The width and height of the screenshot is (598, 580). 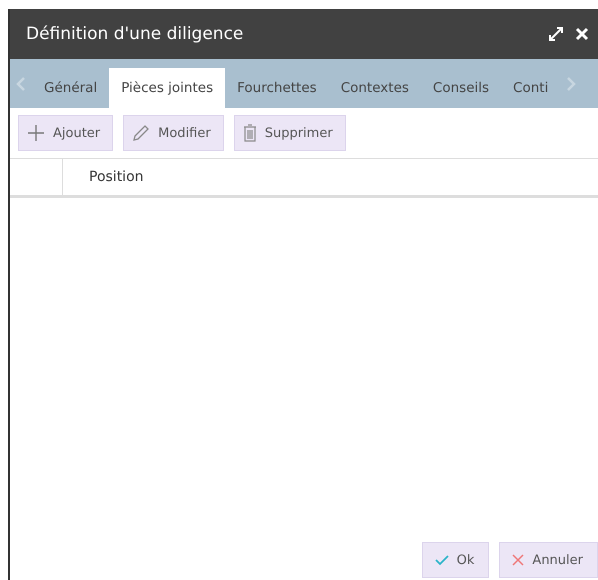 I want to click on add-button: Ajouter, so click(x=66, y=133).